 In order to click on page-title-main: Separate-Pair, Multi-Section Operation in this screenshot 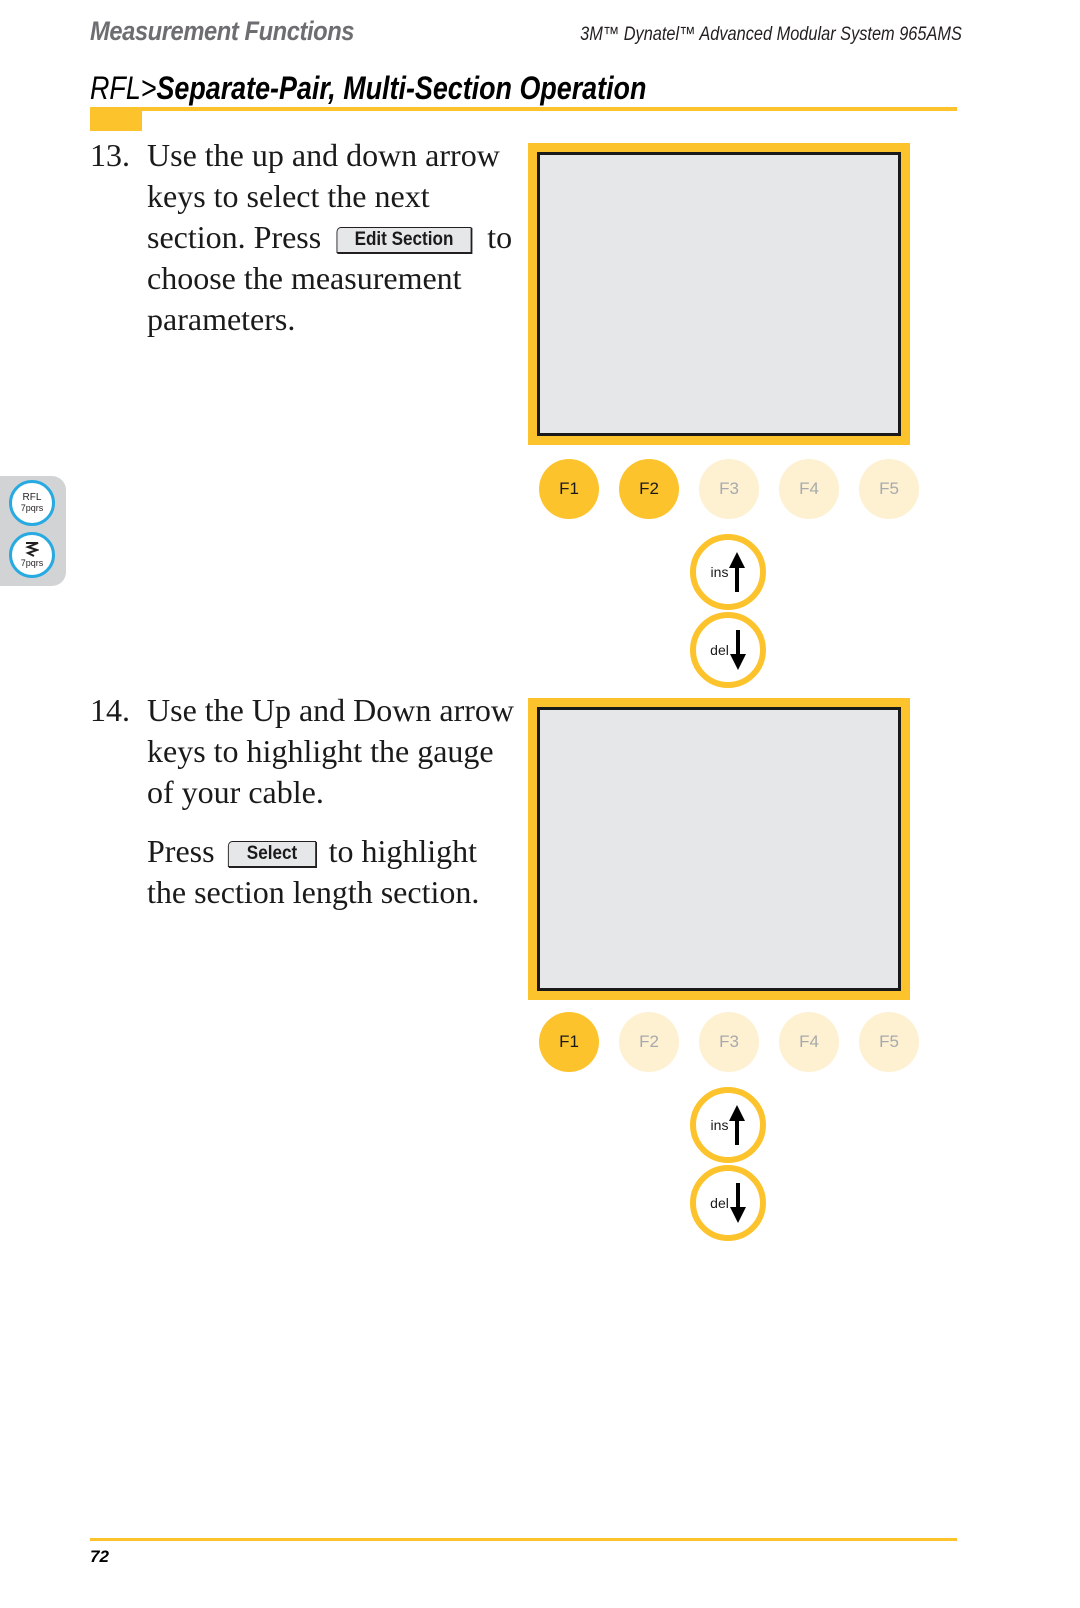, I will do `click(401, 88)`.